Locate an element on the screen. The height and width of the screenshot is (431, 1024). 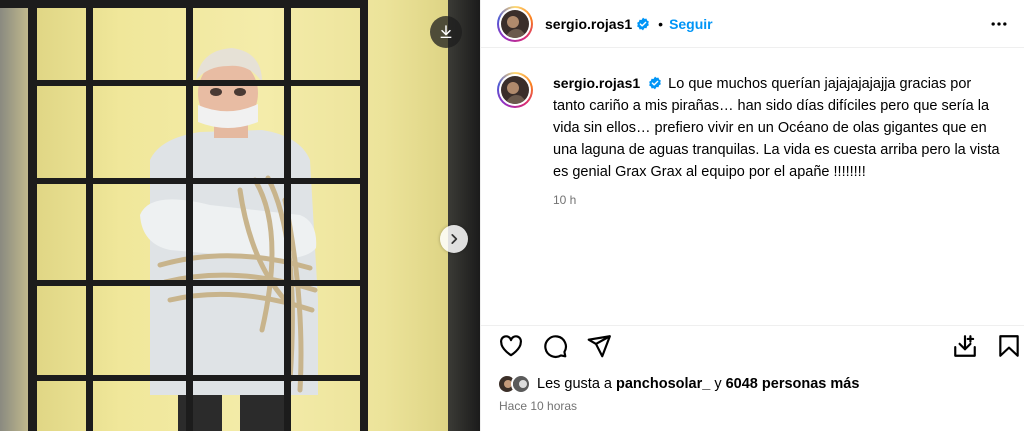
save-download-icon is located at coordinates (965, 346).